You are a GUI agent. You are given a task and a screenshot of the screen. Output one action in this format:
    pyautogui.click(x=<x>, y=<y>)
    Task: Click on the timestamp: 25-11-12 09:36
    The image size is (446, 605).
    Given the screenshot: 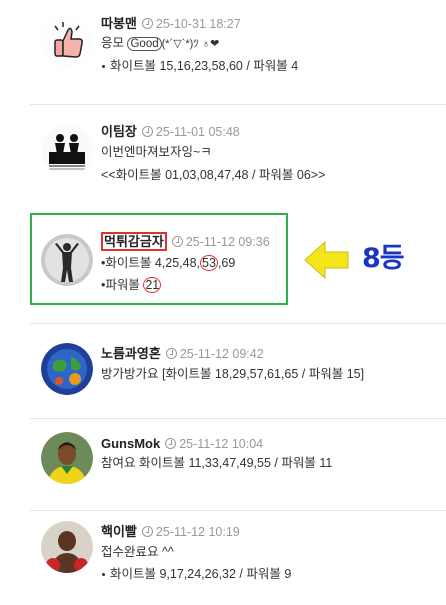 What is the action you would take?
    pyautogui.click(x=227, y=242)
    